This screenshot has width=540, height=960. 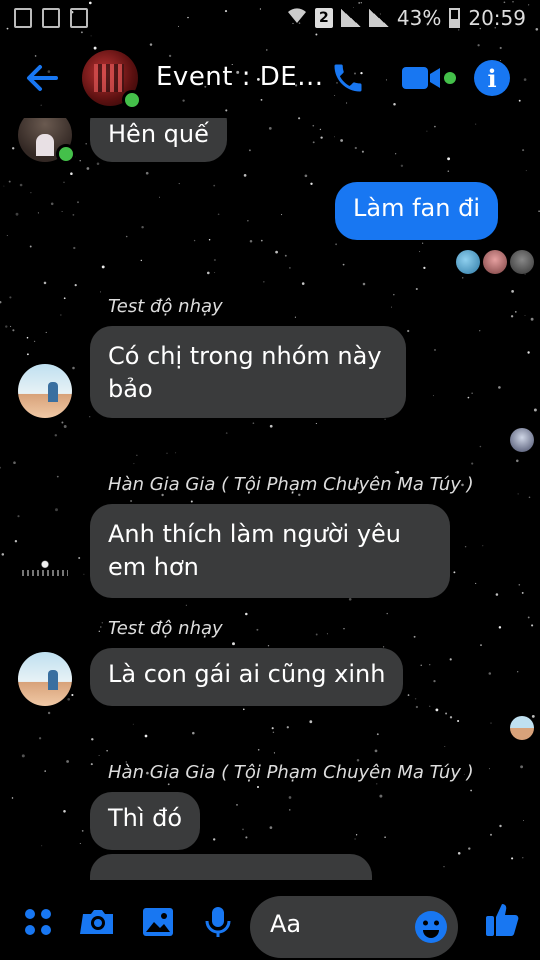 I want to click on emoji-icon, so click(x=431, y=927).